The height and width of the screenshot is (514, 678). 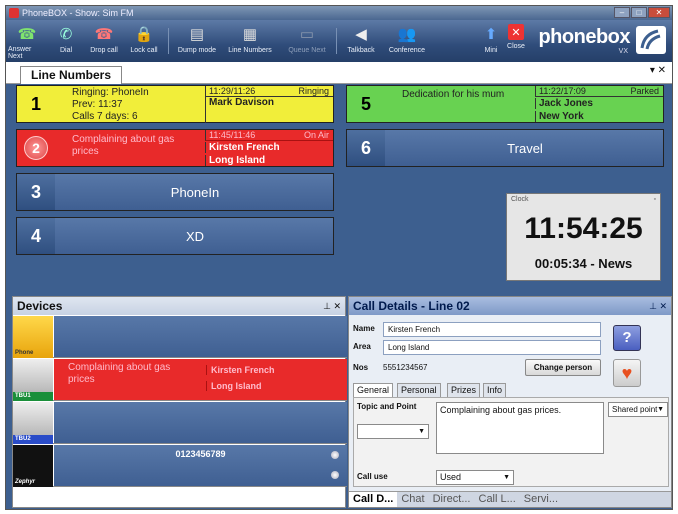 What do you see at coordinates (599, 91) in the screenshot?
I see `line-time: 11:22/17:09 Parked` at bounding box center [599, 91].